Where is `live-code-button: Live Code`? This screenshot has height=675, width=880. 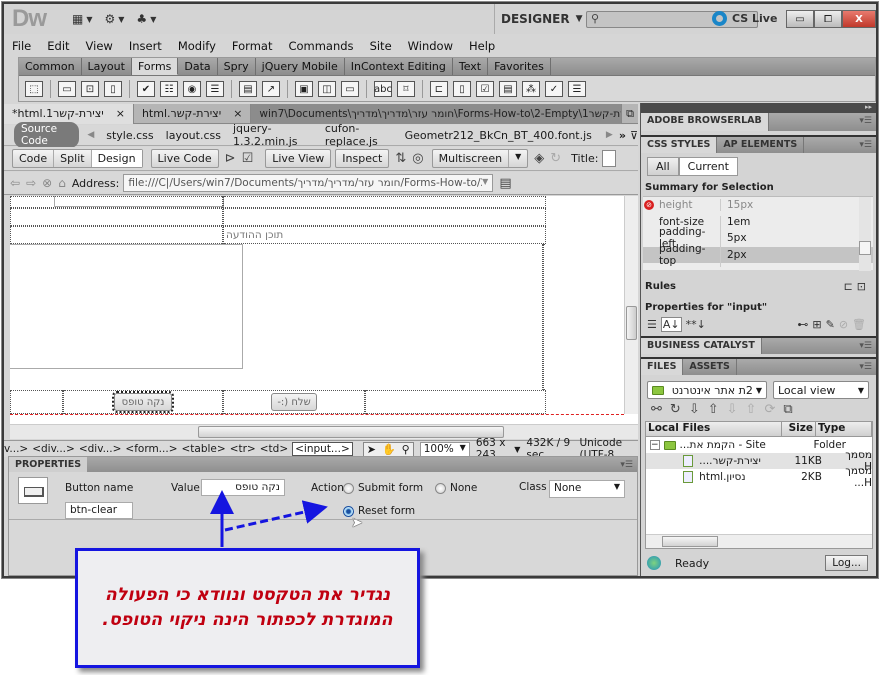
live-code-button: Live Code is located at coordinates (185, 158).